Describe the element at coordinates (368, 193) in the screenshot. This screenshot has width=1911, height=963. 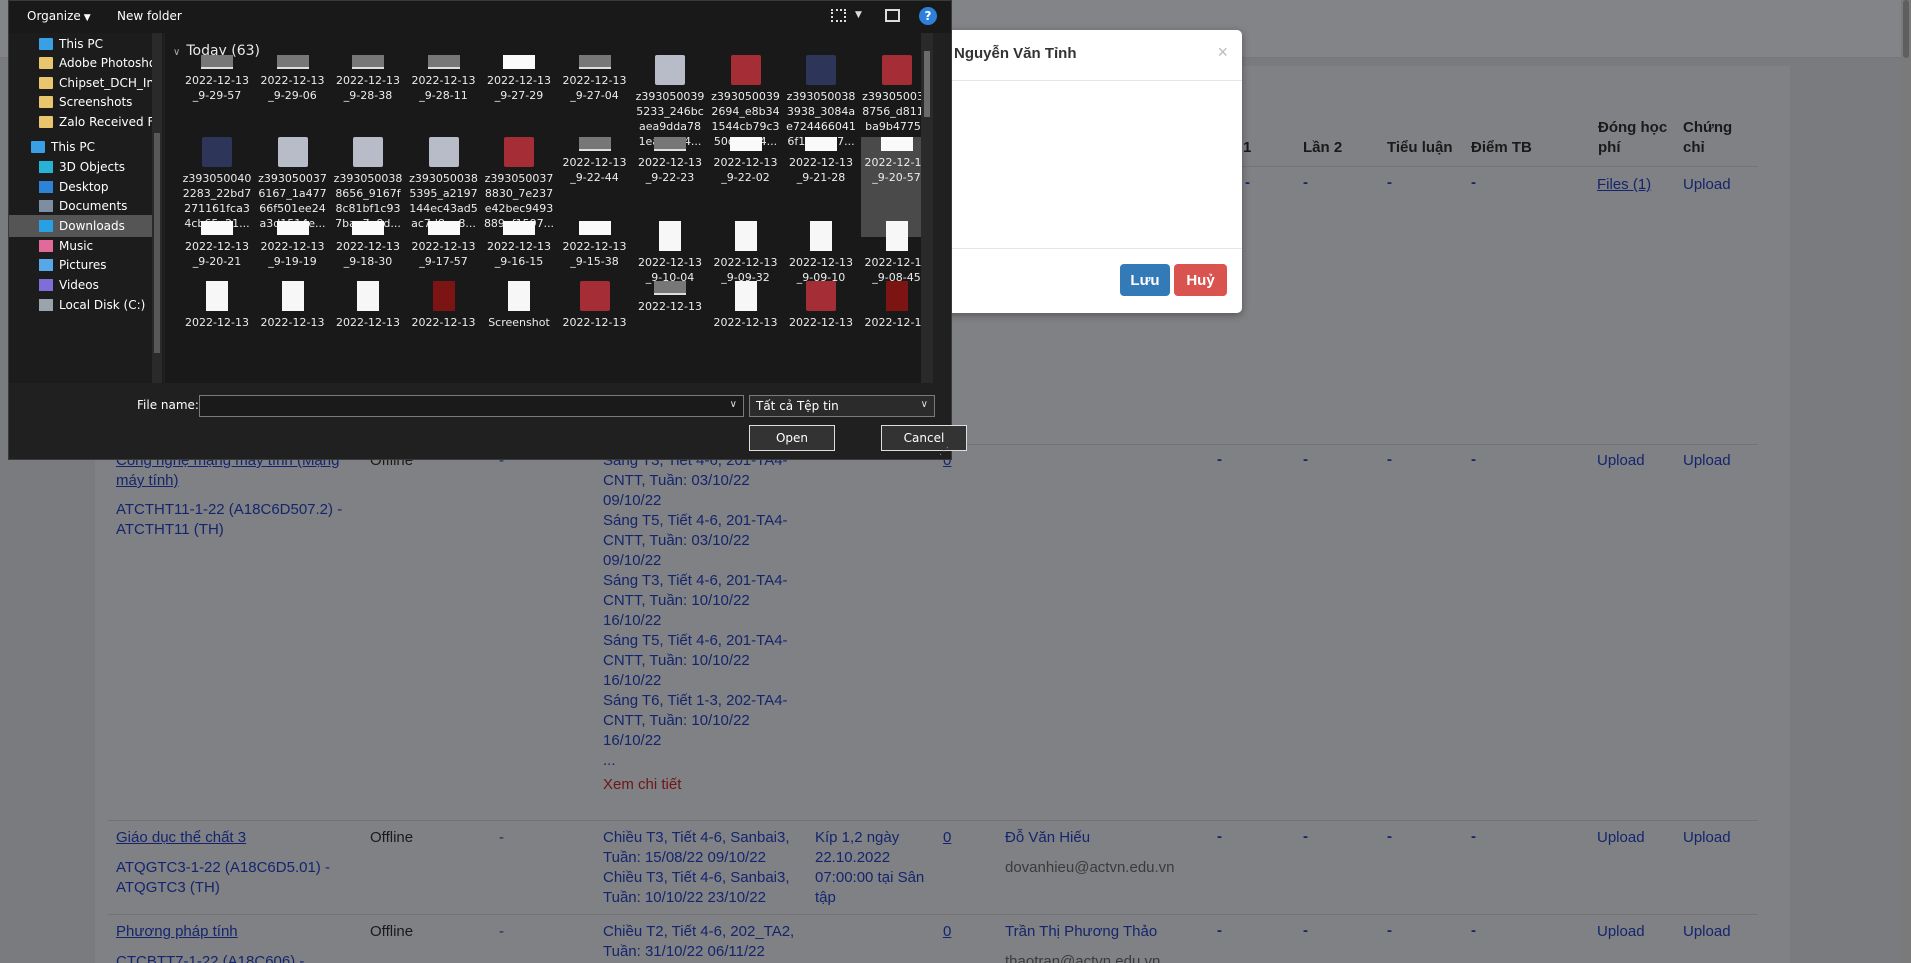
I see `file-name-text: 8656_9167f` at that location.